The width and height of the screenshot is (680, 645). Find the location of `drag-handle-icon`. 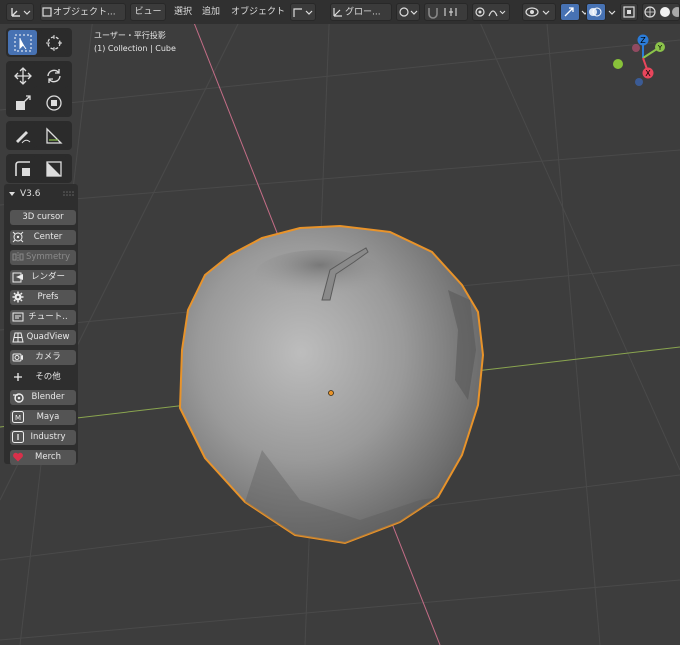

drag-handle-icon is located at coordinates (68, 194).